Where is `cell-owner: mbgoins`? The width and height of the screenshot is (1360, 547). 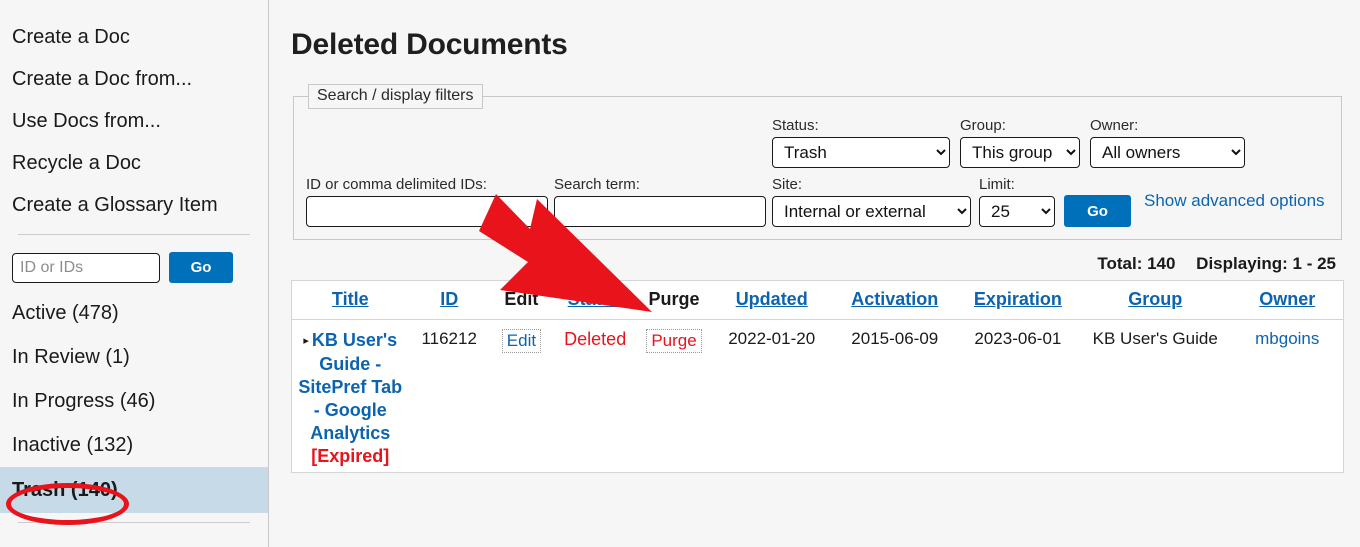
cell-owner: mbgoins is located at coordinates (1288, 396).